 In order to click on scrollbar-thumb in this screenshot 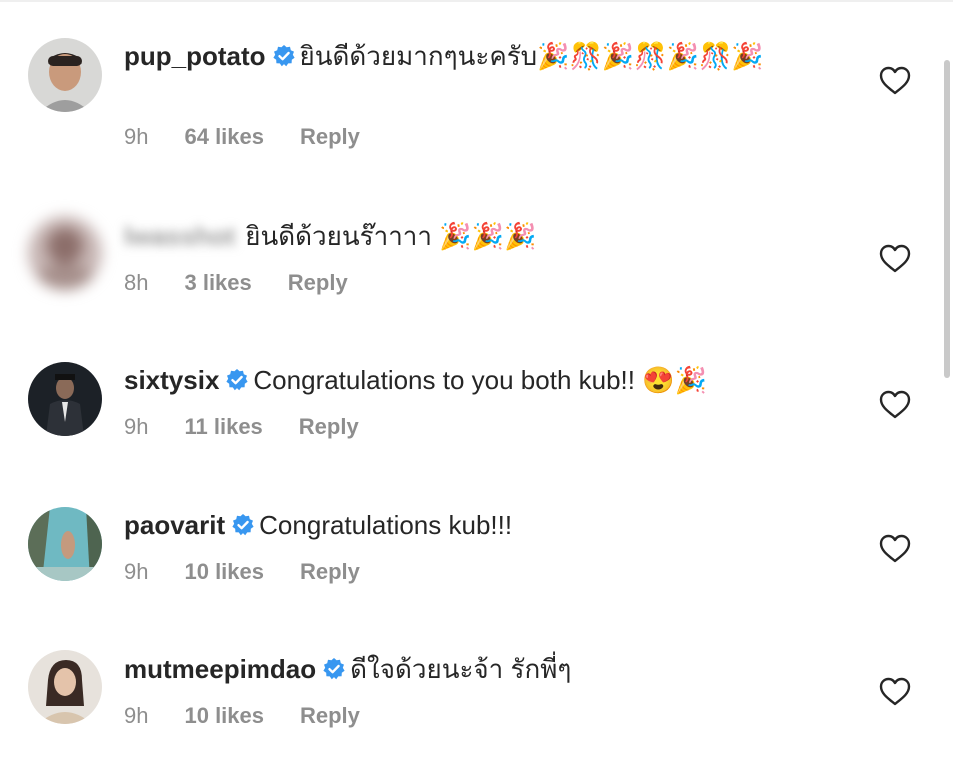, I will do `click(947, 219)`.